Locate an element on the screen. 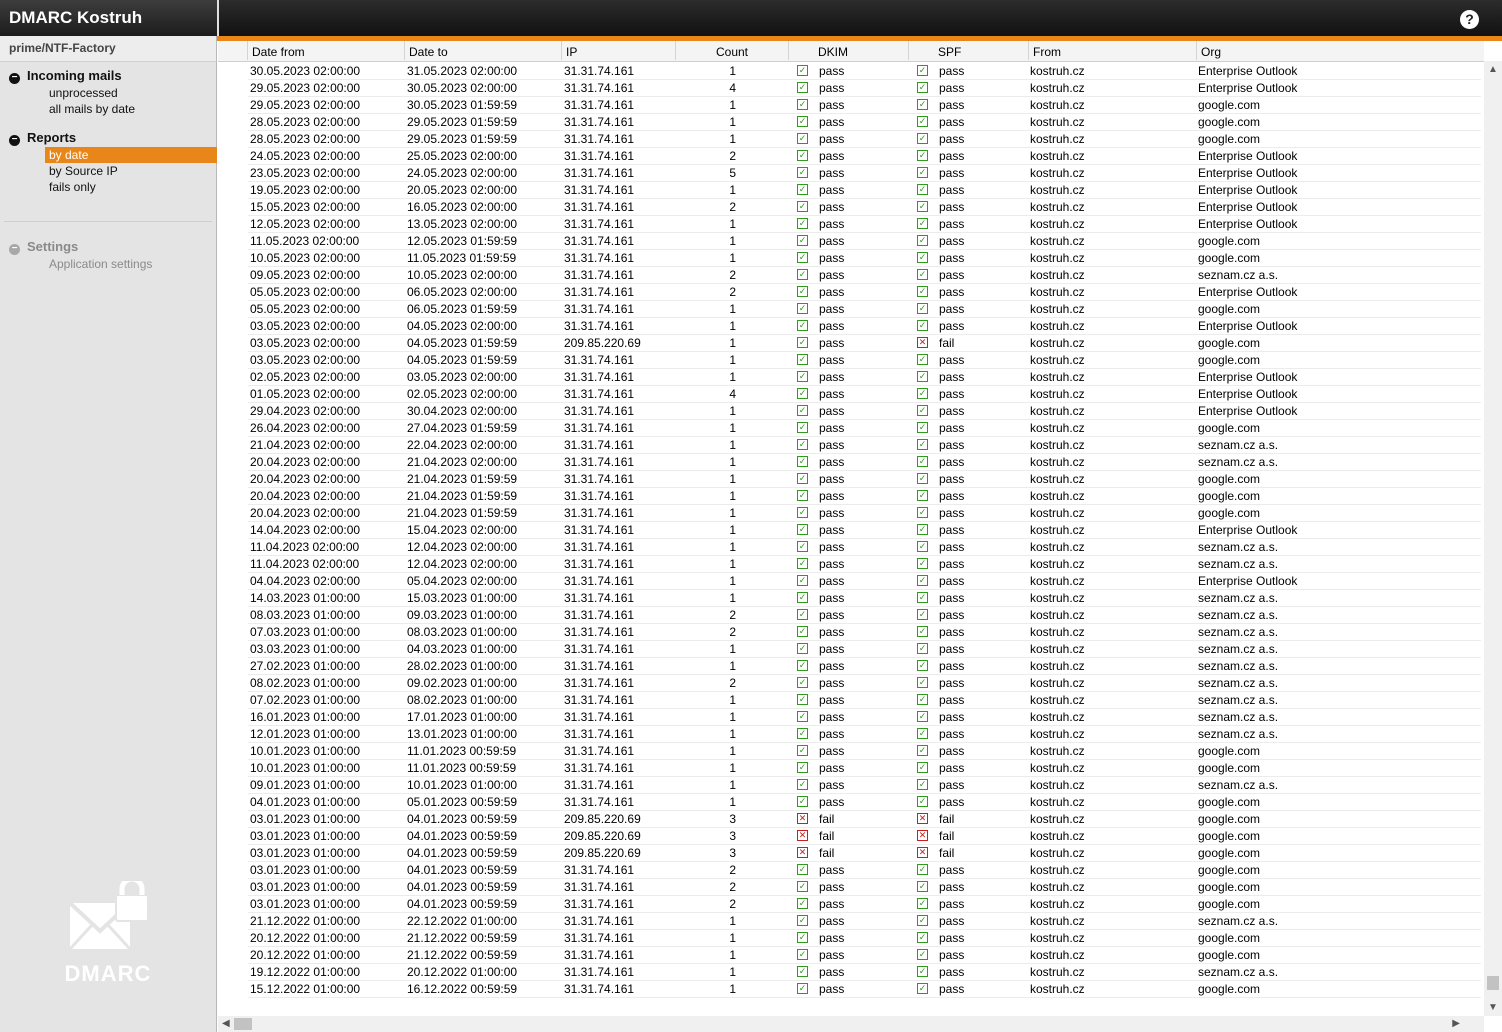 This screenshot has width=1502, height=1032. column-header-count: Count is located at coordinates (732, 50).